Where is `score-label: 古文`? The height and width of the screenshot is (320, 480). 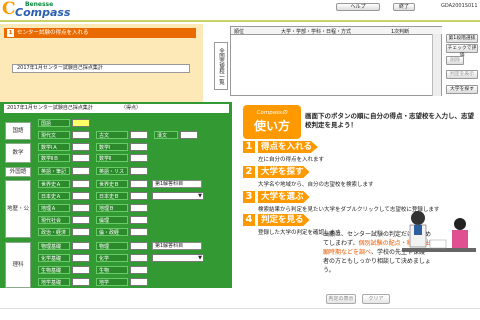 score-label: 古文 is located at coordinates (112, 135).